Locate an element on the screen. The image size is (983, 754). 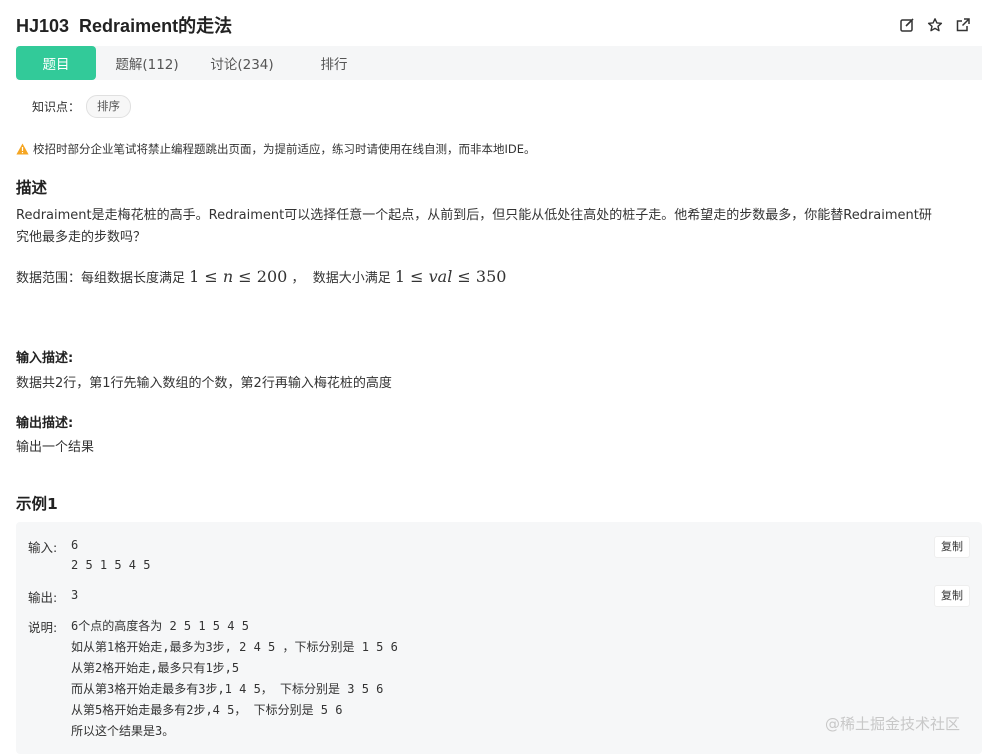
tab-ranking: 排行 is located at coordinates (334, 63).